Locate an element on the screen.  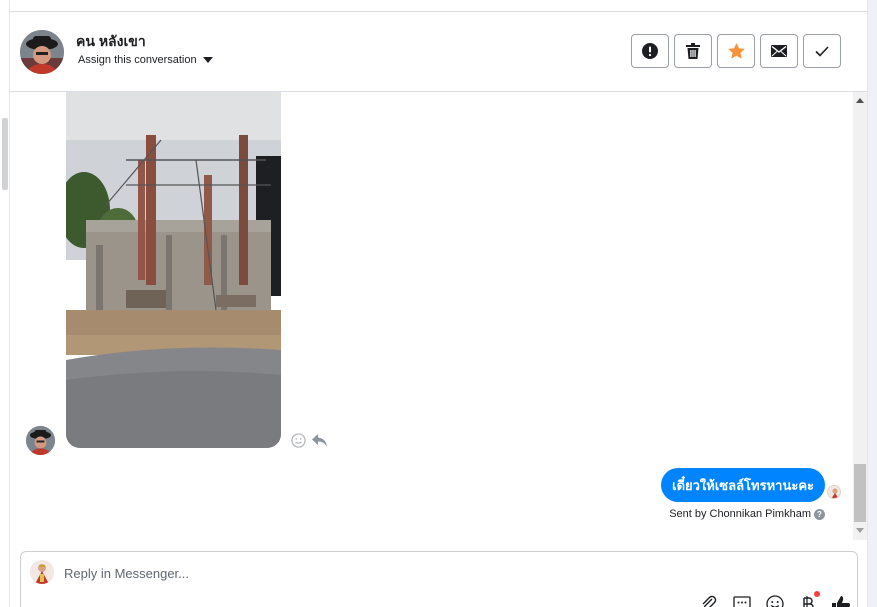
help-icon: ? is located at coordinates (819, 514).